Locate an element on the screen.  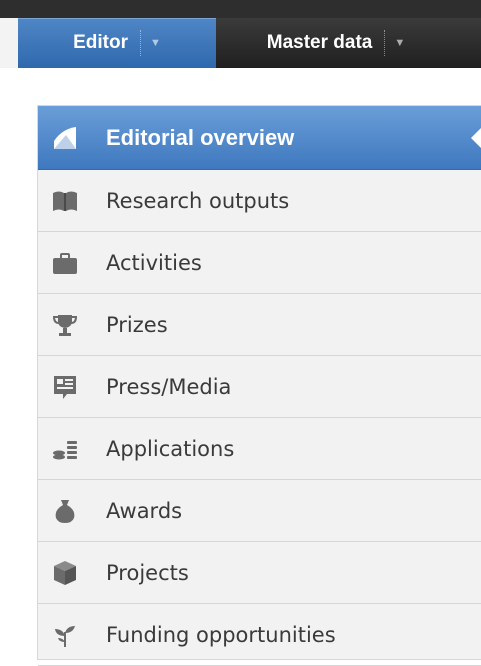
book-icon is located at coordinates (65, 201).